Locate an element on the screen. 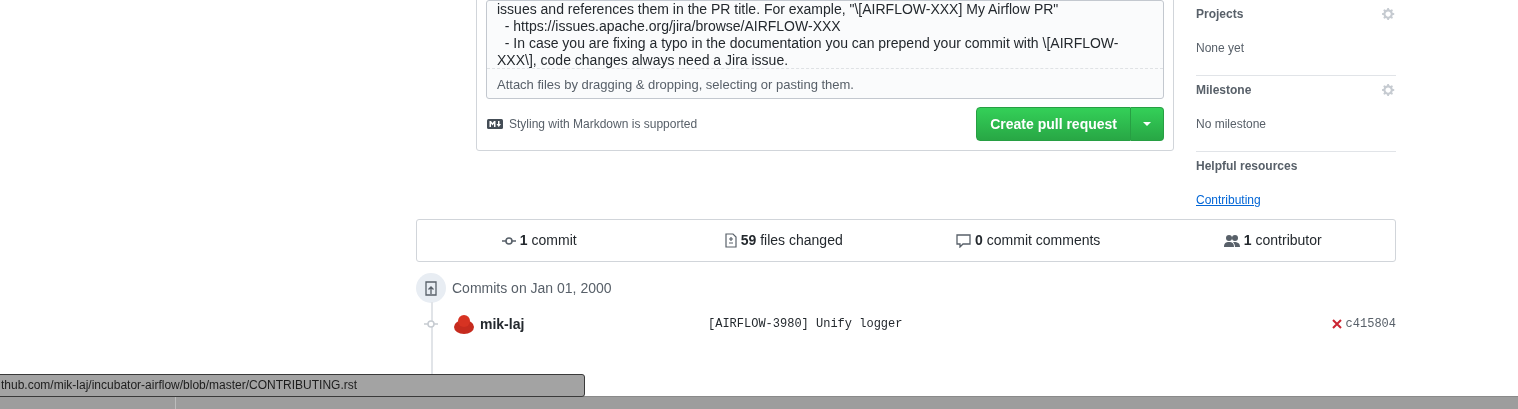 This screenshot has height=409, width=1518. commit-node-icon is located at coordinates (431, 324).